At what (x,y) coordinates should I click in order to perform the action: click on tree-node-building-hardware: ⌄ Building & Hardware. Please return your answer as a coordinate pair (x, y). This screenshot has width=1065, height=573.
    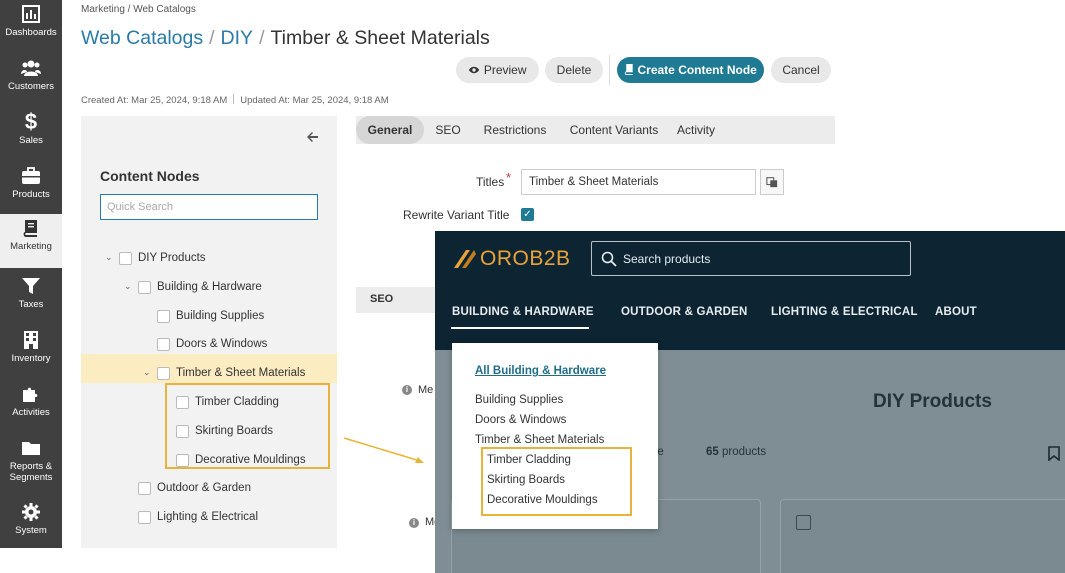
    Looking at the image, I should click on (224, 288).